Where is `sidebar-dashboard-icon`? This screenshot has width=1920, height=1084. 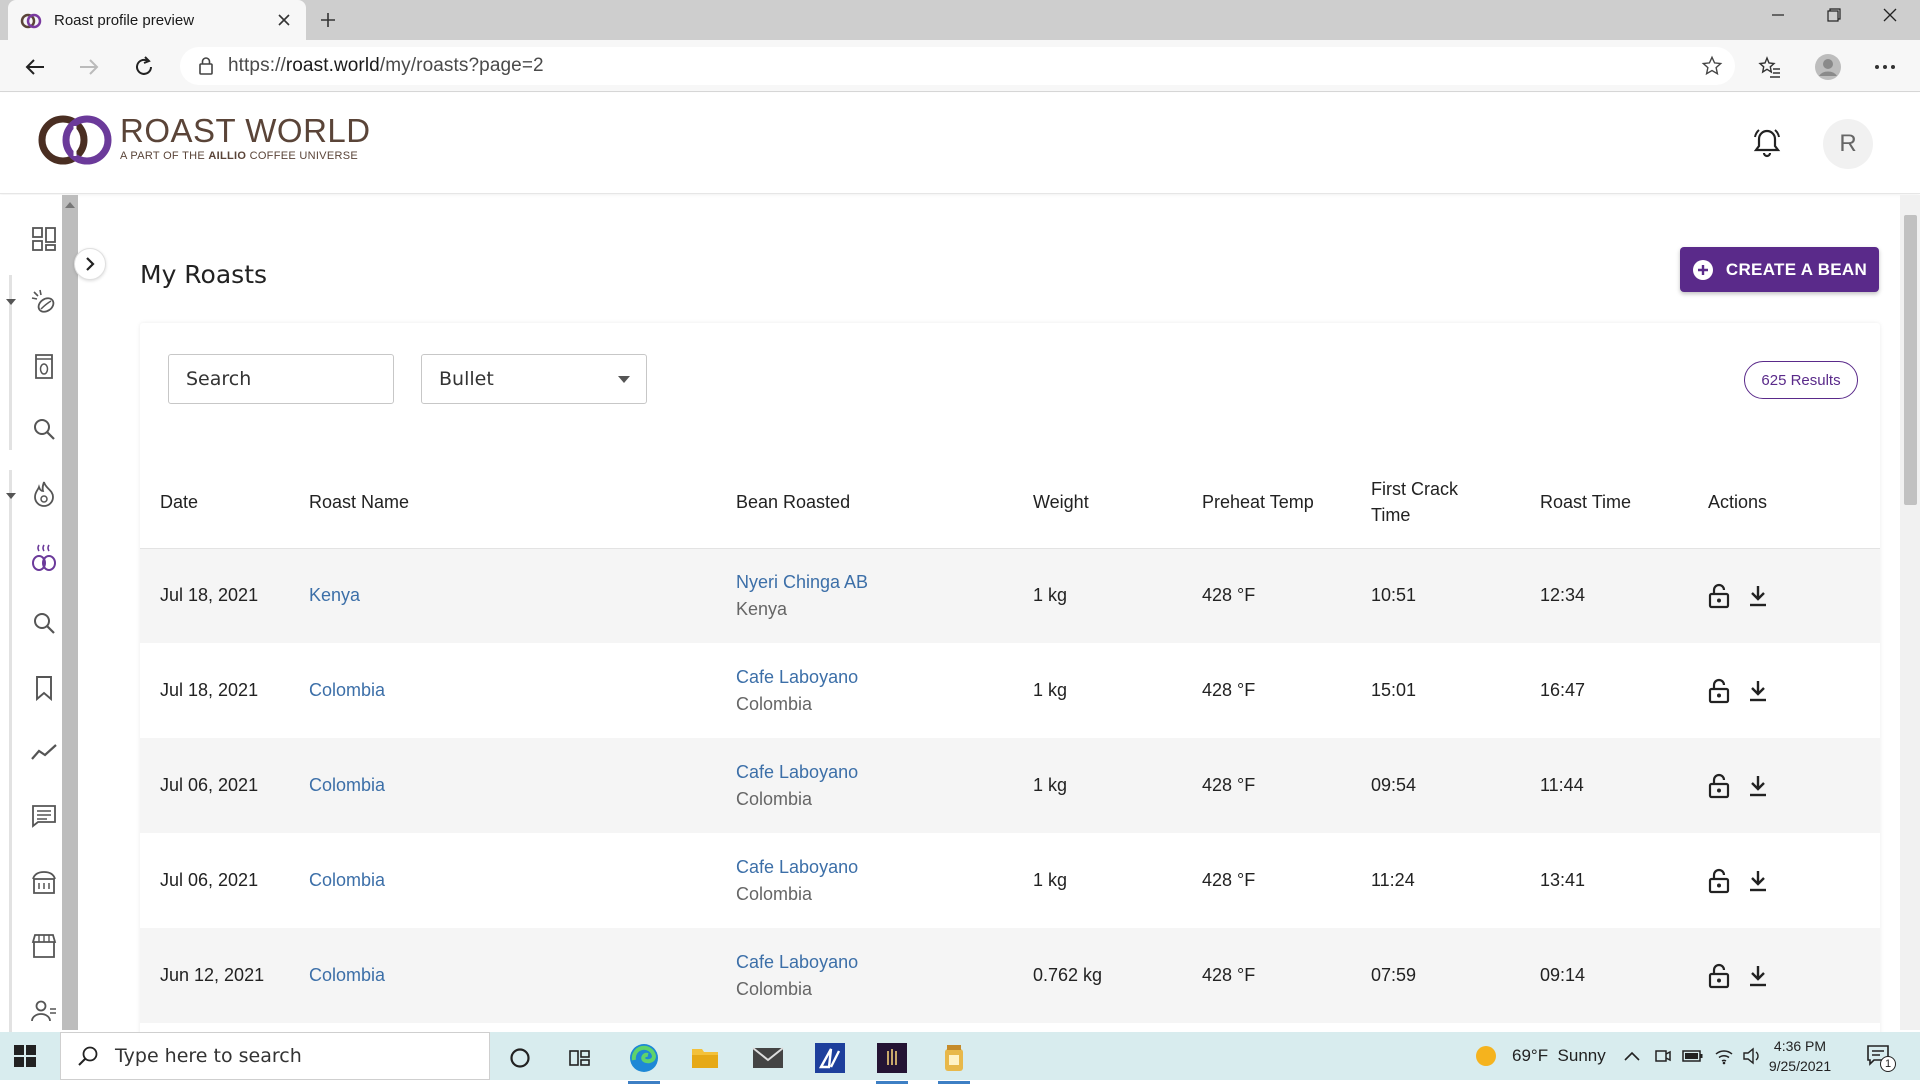 sidebar-dashboard-icon is located at coordinates (44, 239).